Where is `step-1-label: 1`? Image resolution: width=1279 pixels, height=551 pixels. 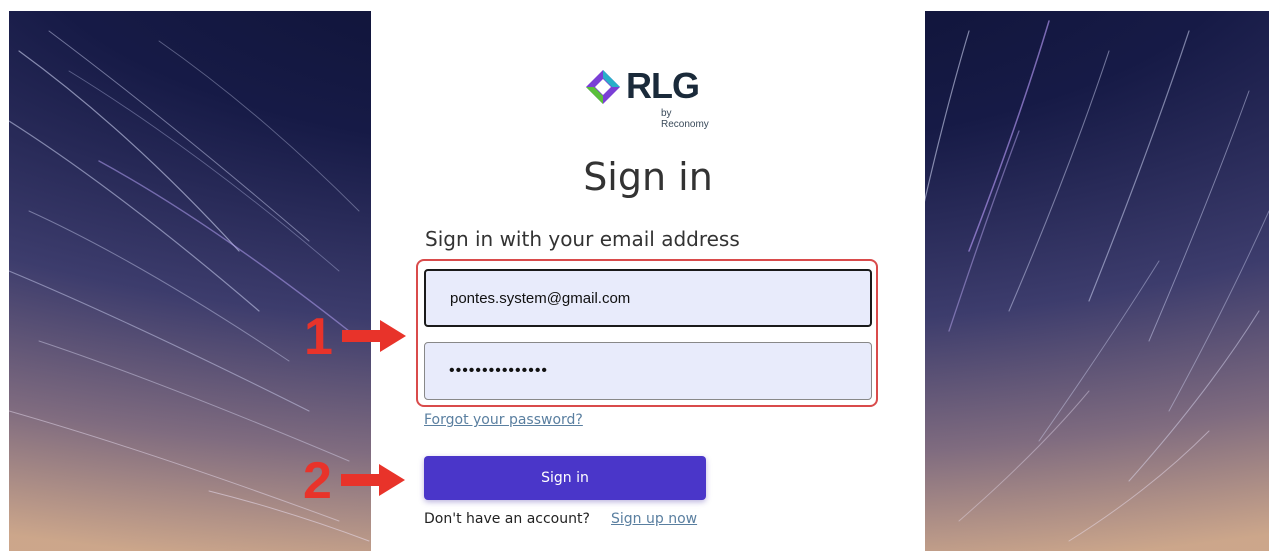
step-1-label: 1 is located at coordinates (318, 337).